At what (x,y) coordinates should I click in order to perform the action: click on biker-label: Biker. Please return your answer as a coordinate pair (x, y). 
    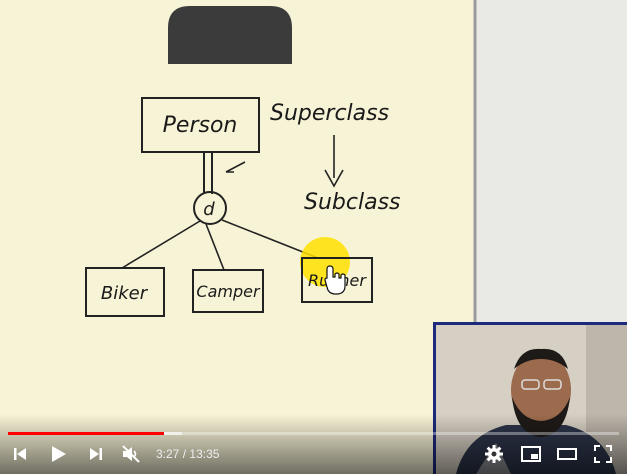
    Looking at the image, I should click on (125, 293).